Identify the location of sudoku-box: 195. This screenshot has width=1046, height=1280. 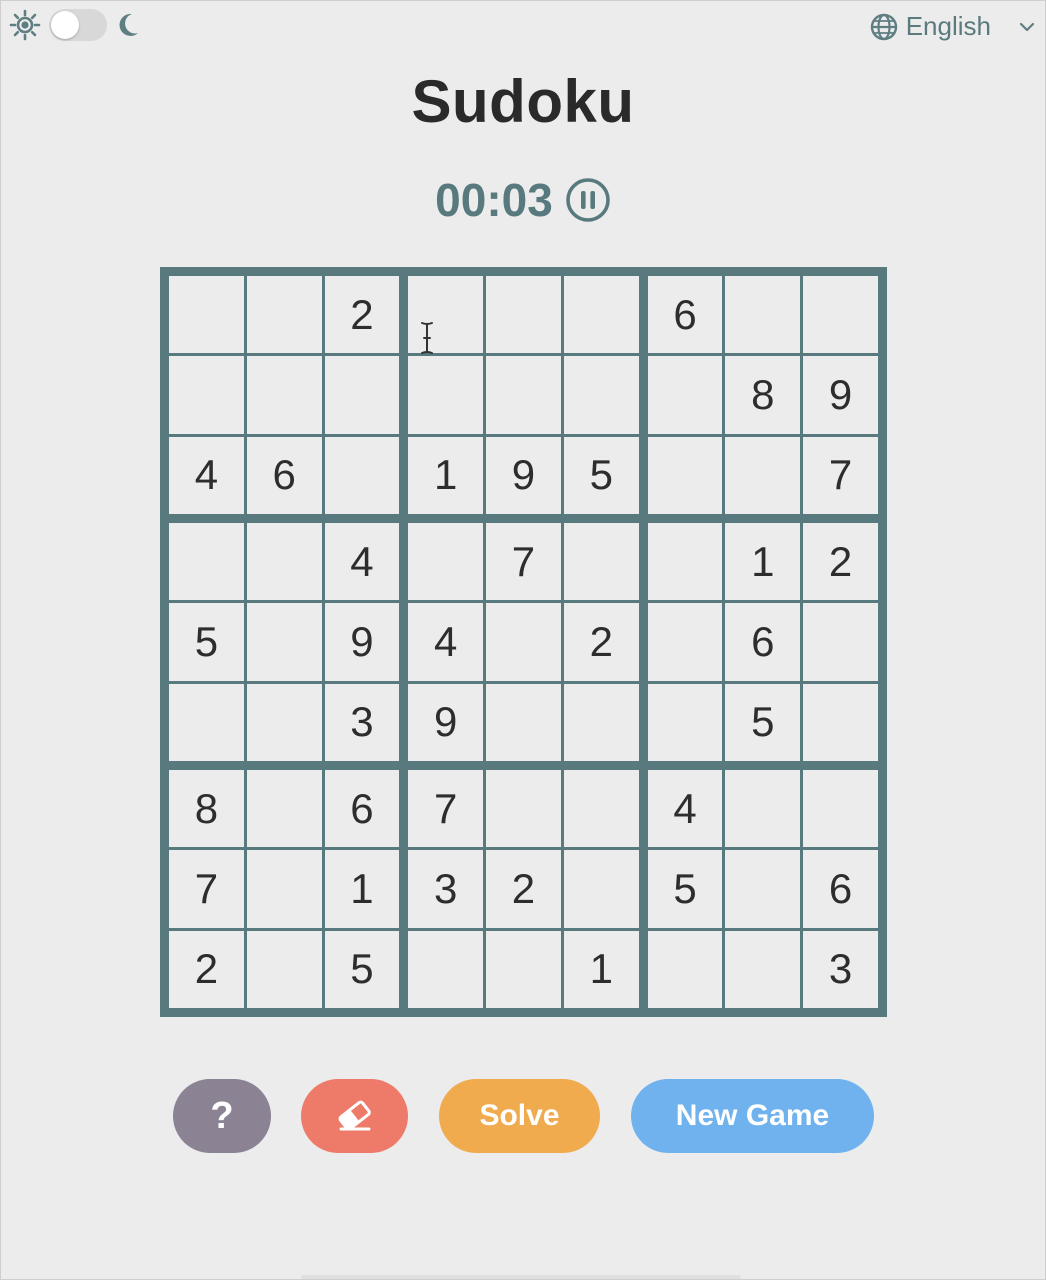
(523, 395).